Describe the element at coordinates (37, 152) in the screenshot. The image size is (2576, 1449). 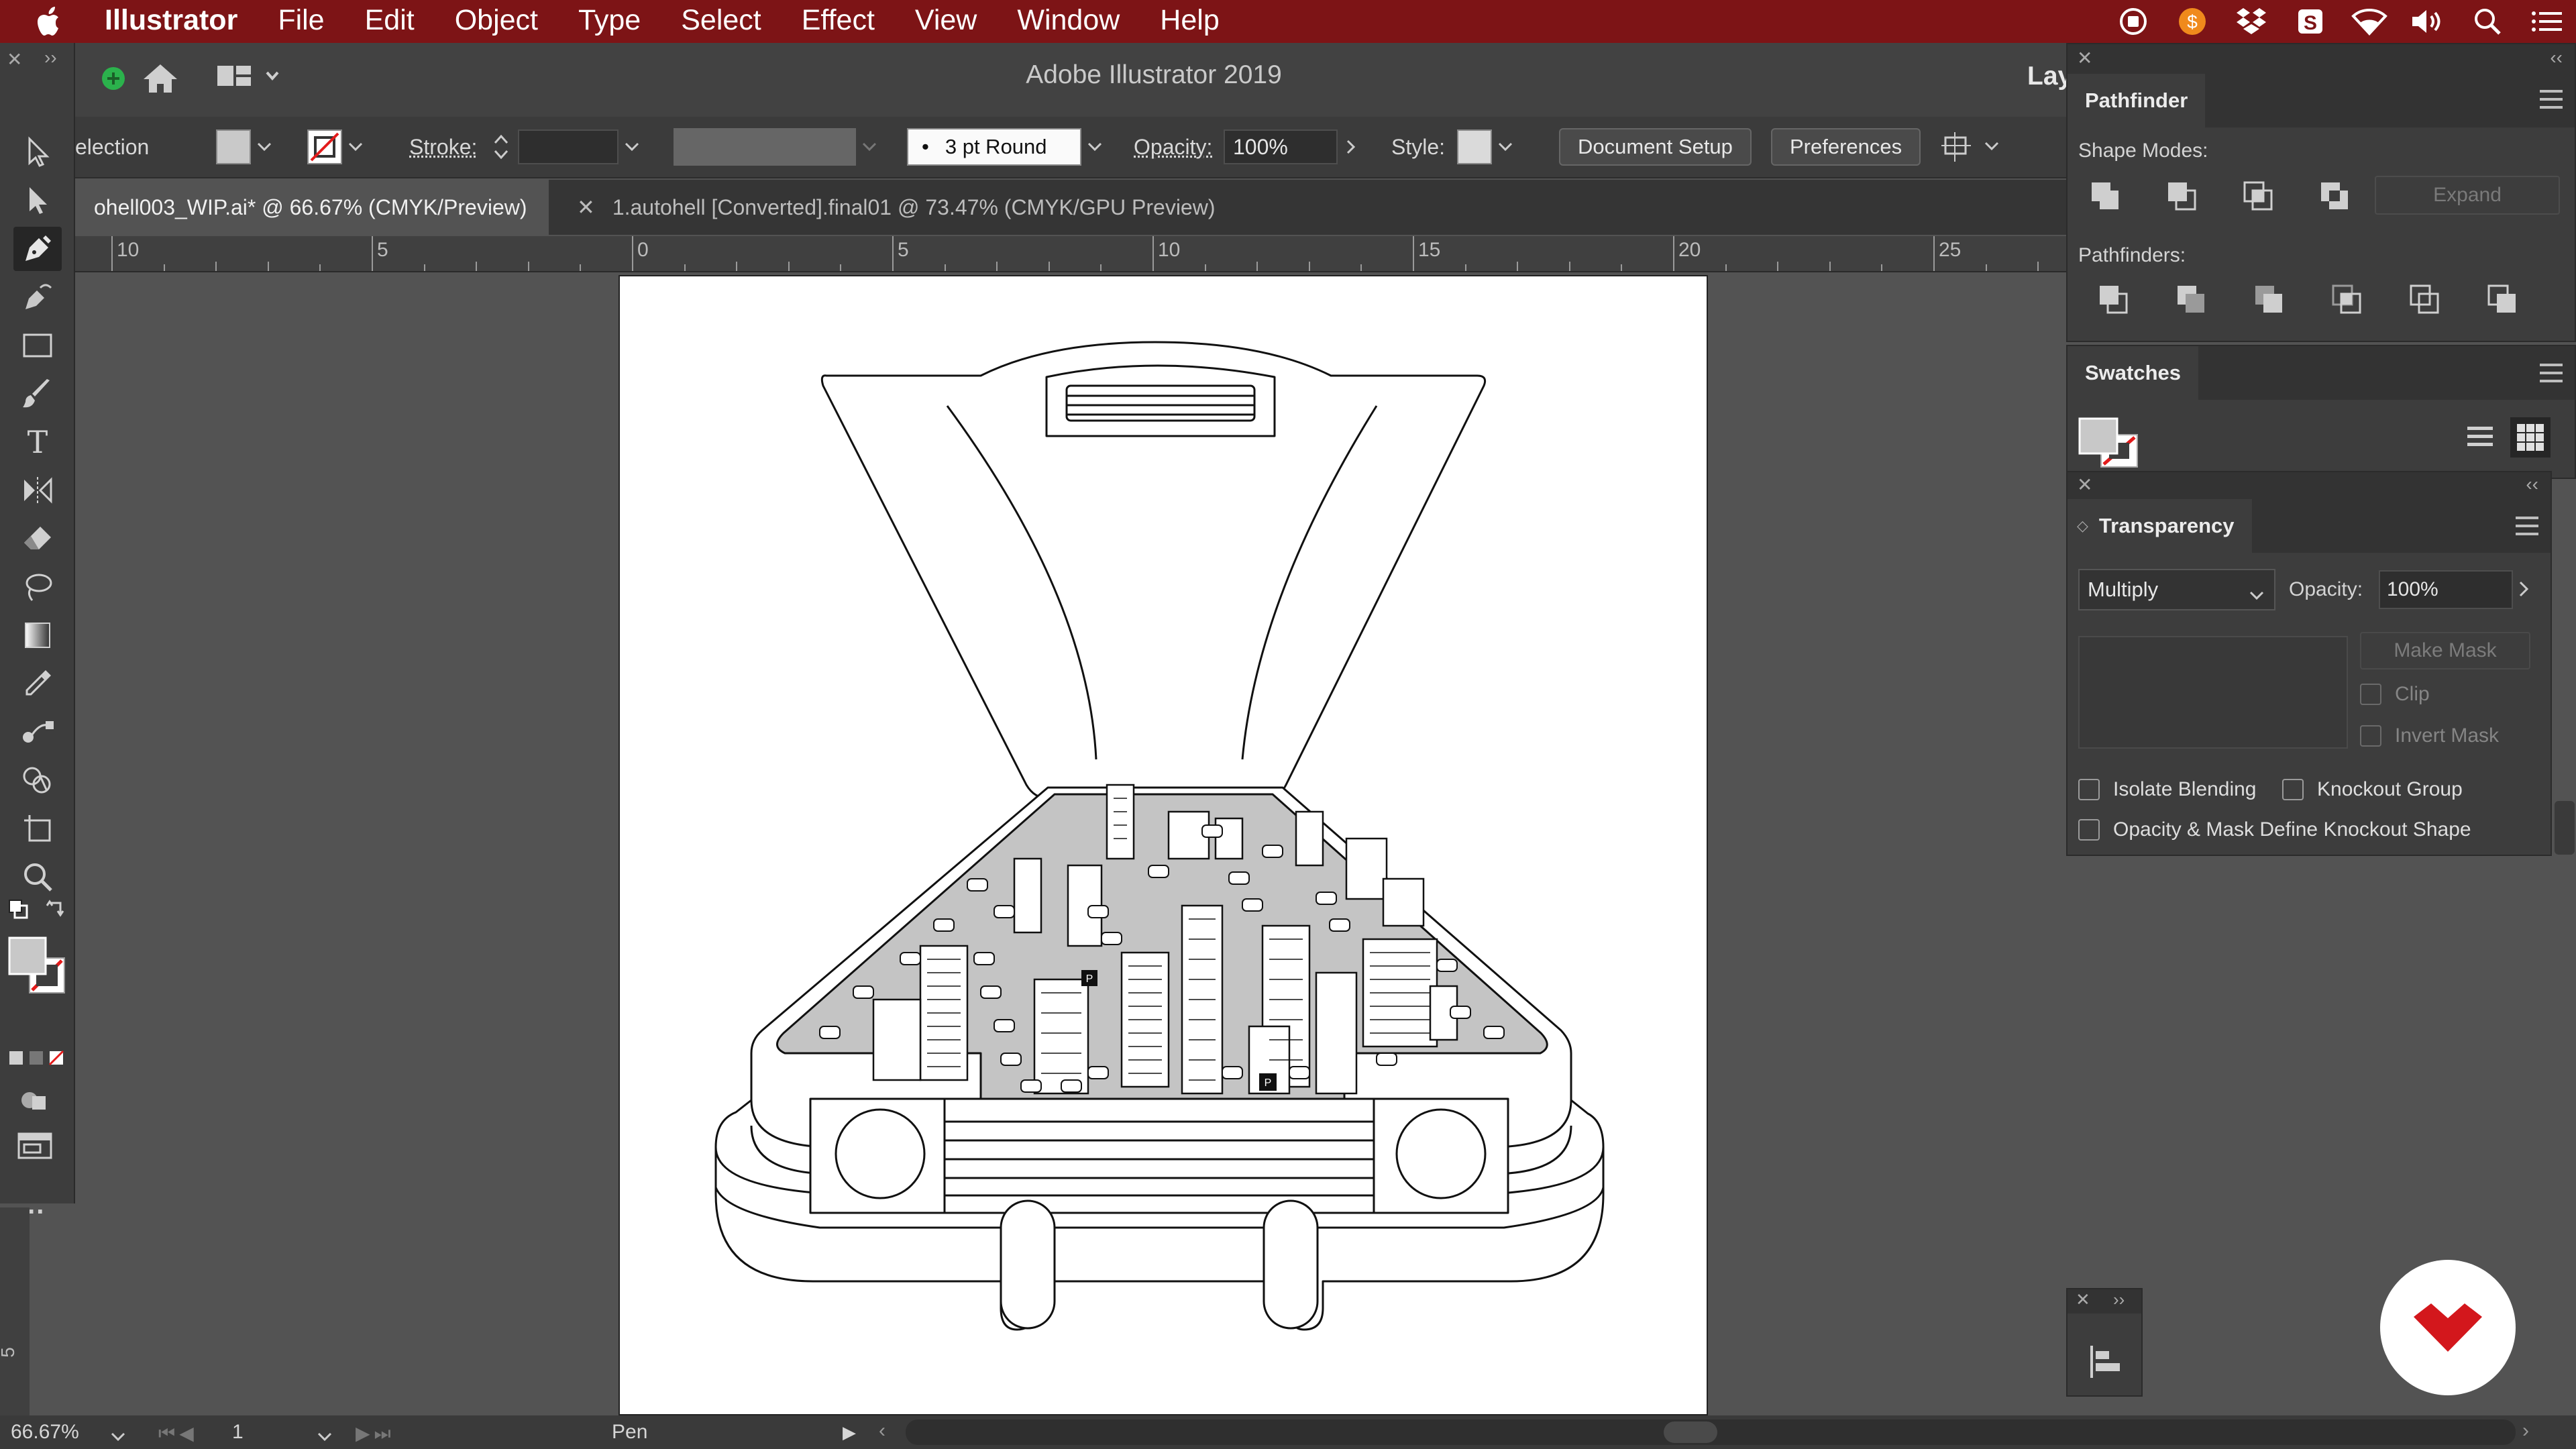
I see `selection-tool-icon` at that location.